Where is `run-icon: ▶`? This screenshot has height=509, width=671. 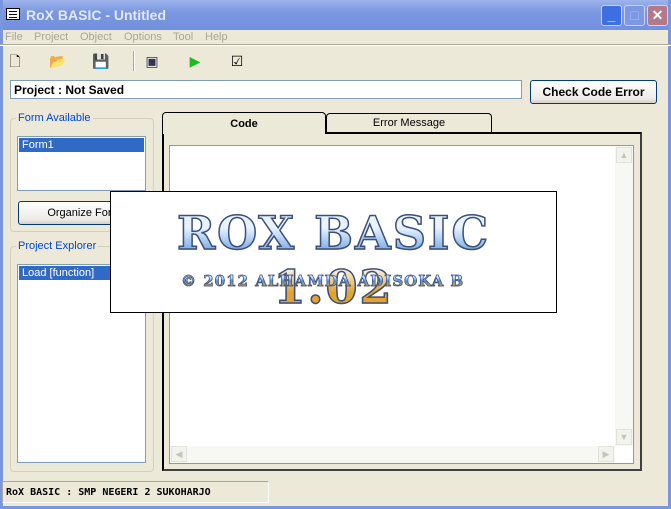
run-icon: ▶ is located at coordinates (195, 61).